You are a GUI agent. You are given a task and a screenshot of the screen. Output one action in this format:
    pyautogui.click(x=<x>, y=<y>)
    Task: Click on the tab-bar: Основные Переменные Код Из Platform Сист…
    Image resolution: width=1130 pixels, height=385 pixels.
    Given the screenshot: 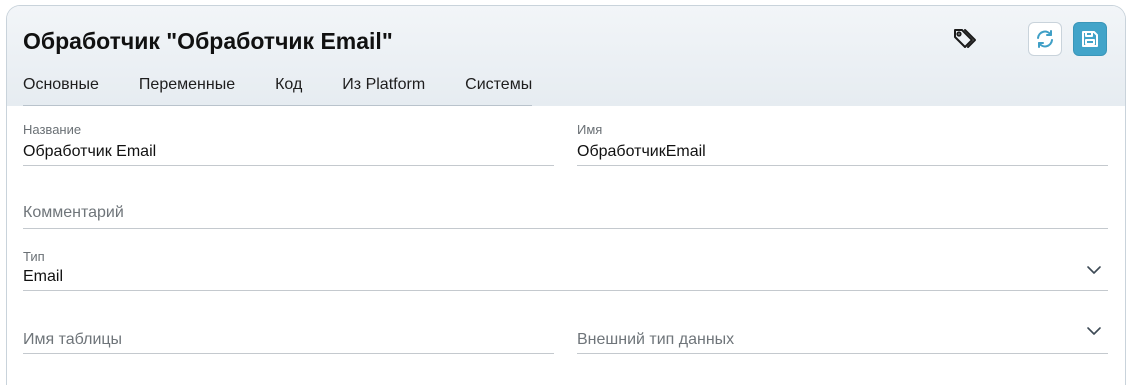 What is the action you would take?
    pyautogui.click(x=278, y=91)
    